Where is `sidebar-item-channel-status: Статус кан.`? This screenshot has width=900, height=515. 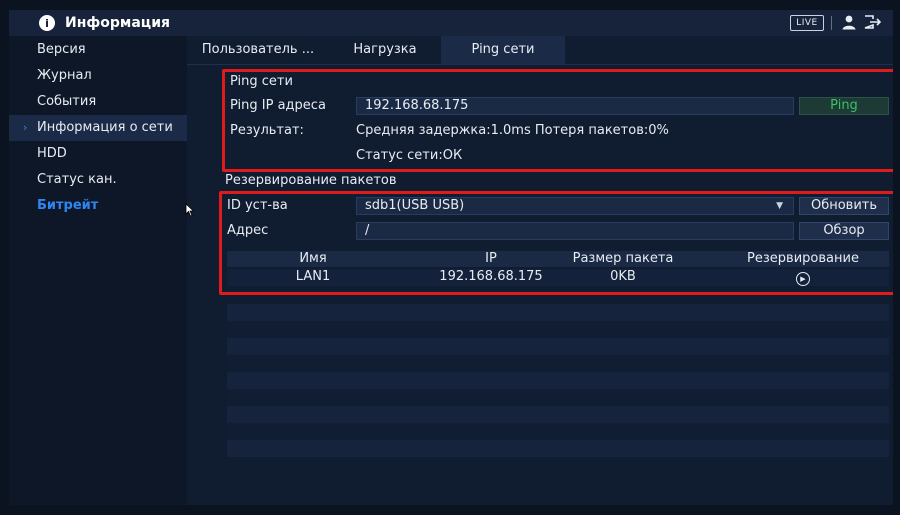
sidebar-item-channel-status: Статус кан. is located at coordinates (98, 180).